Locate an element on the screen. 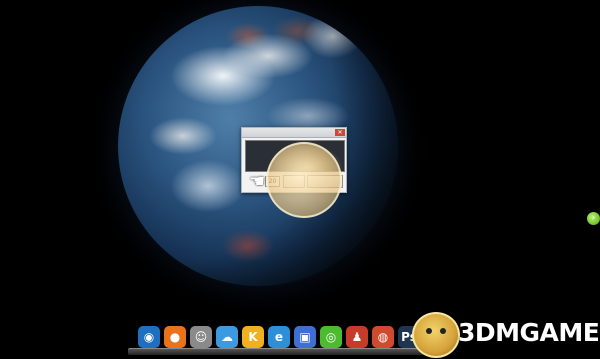 The height and width of the screenshot is (359, 600). magnifier-lens is located at coordinates (304, 180).